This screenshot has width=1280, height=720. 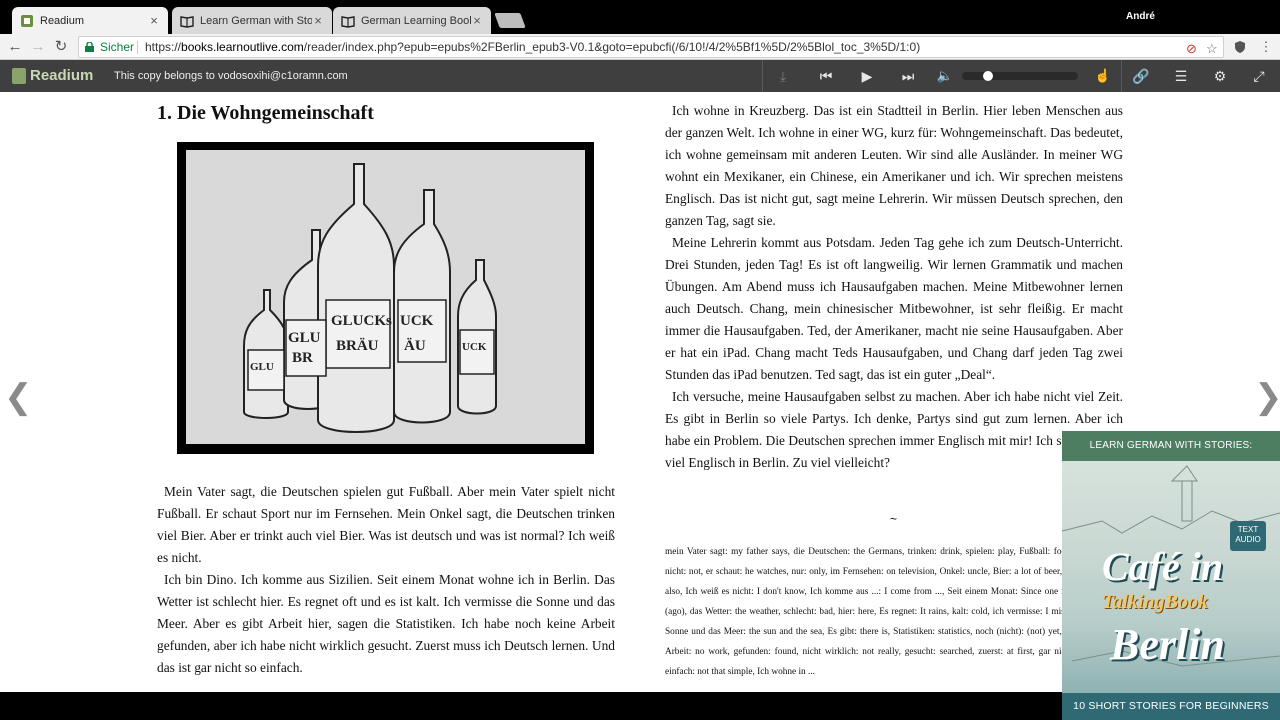 What do you see at coordinates (416, 20) in the screenshot?
I see `tab-title: German Learning Books` at bounding box center [416, 20].